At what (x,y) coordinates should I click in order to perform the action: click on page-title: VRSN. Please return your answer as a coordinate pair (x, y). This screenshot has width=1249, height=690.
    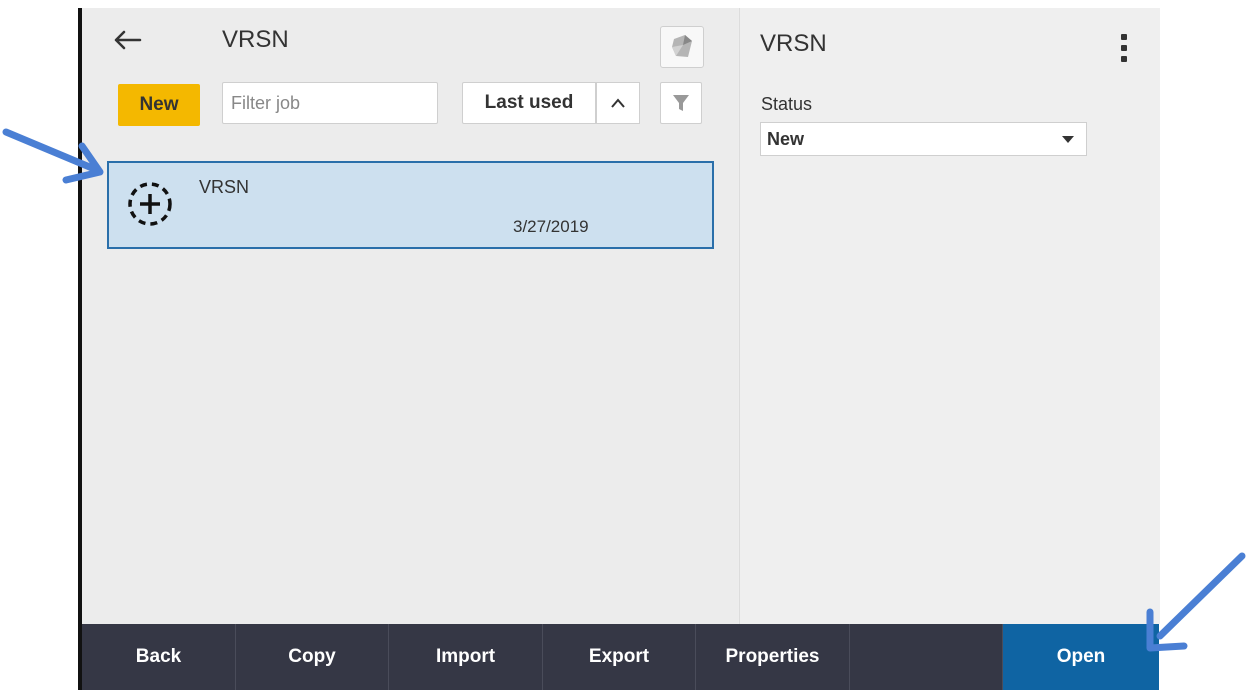
    Looking at the image, I should click on (255, 39).